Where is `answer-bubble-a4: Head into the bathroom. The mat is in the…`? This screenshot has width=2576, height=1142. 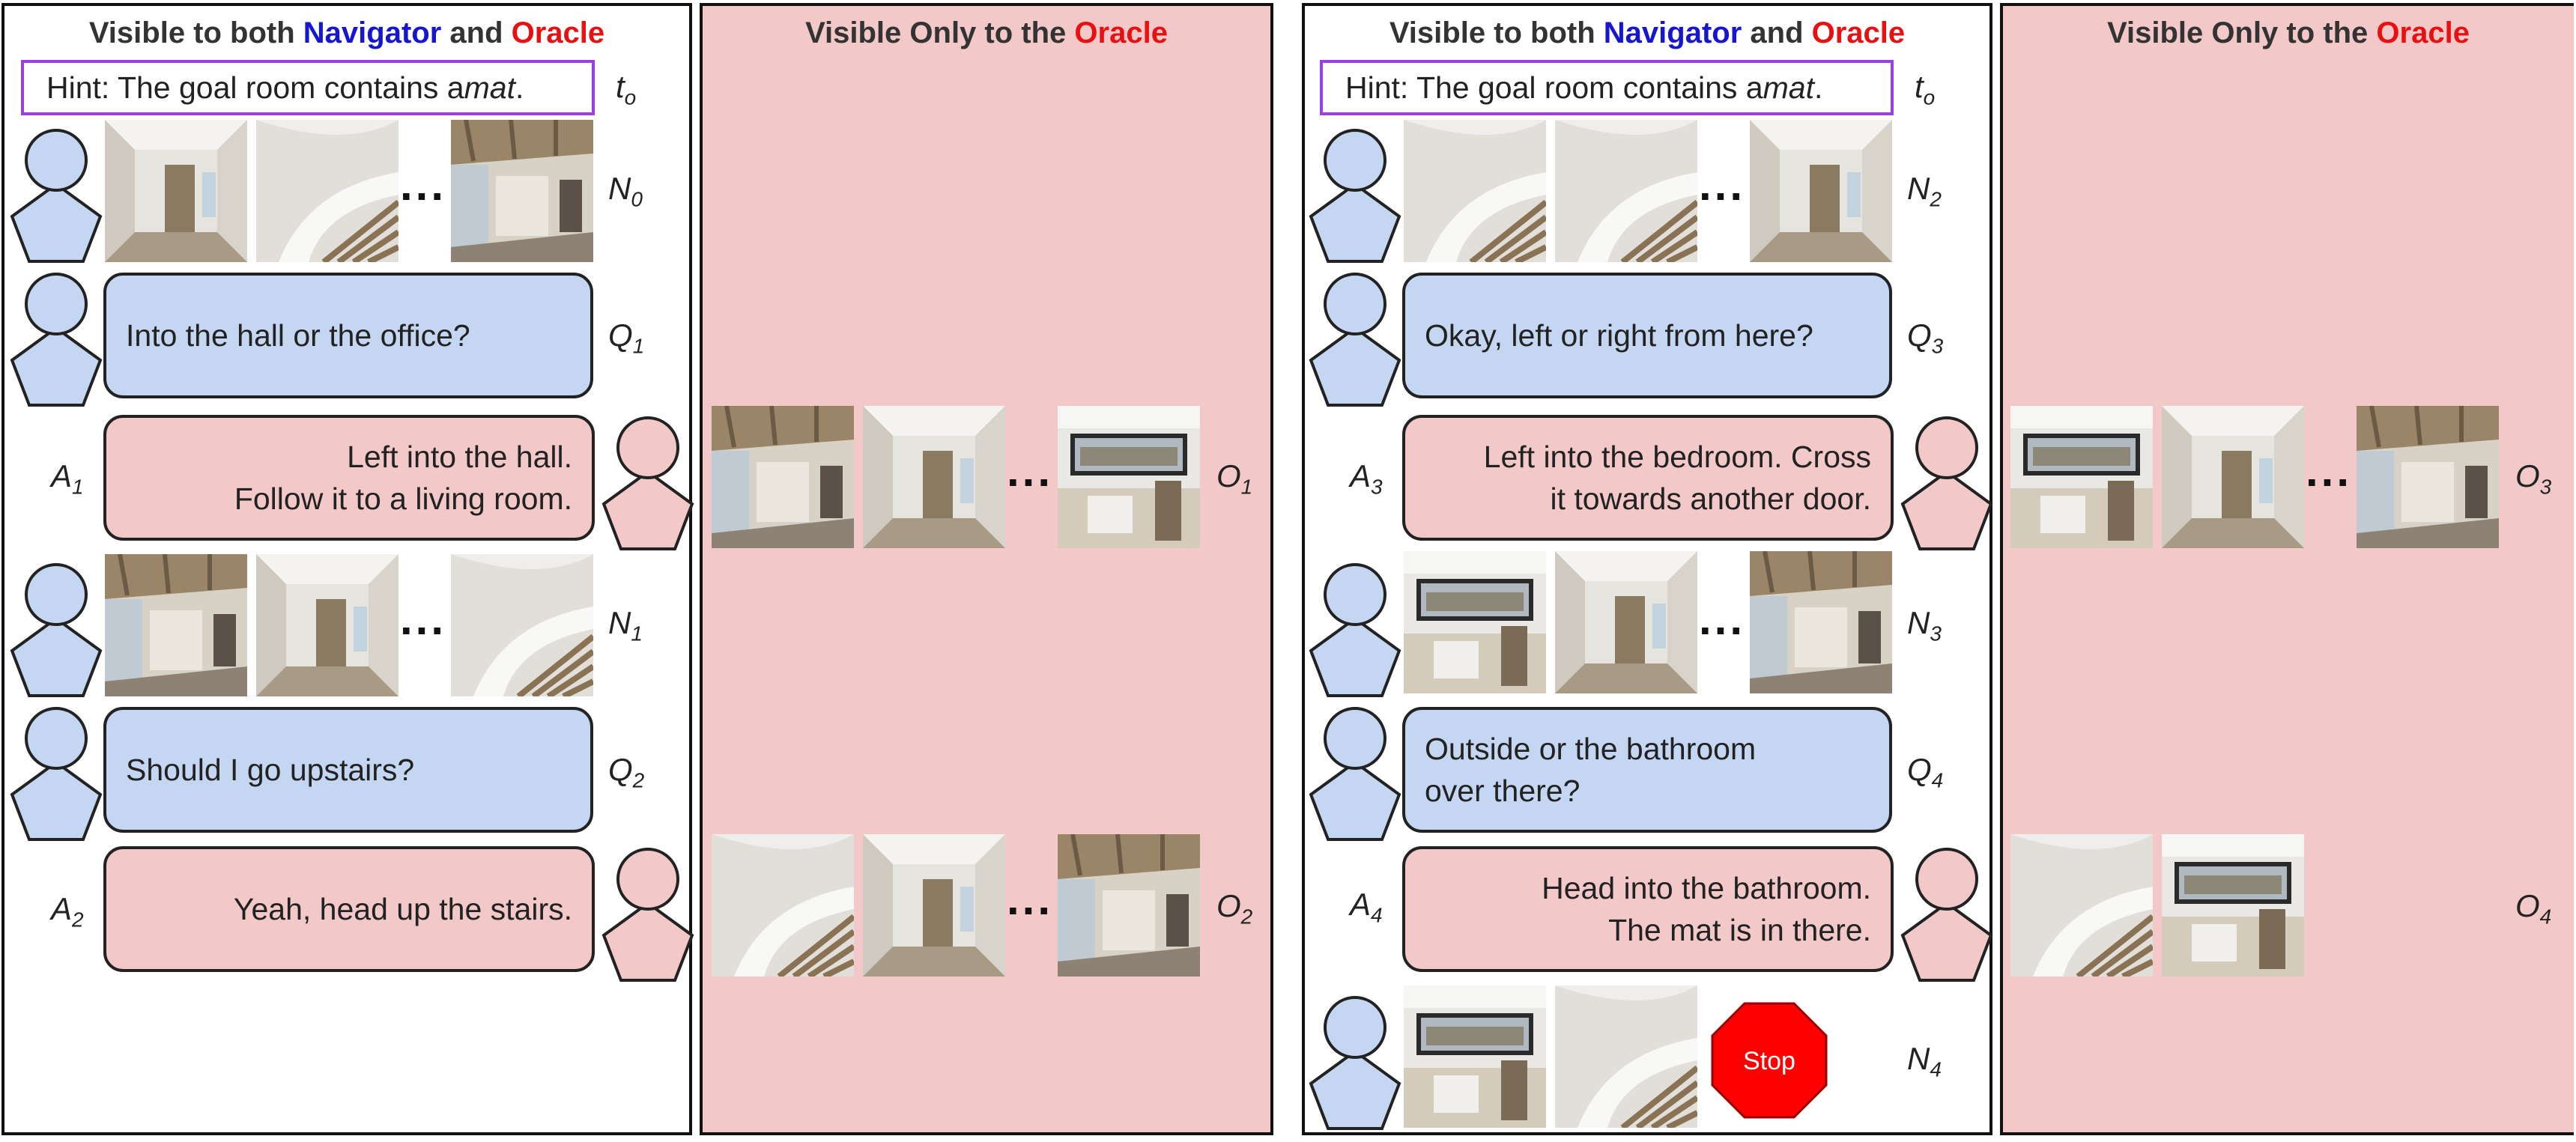
answer-bubble-a4: Head into the bathroom. The mat is in the… is located at coordinates (1648, 909).